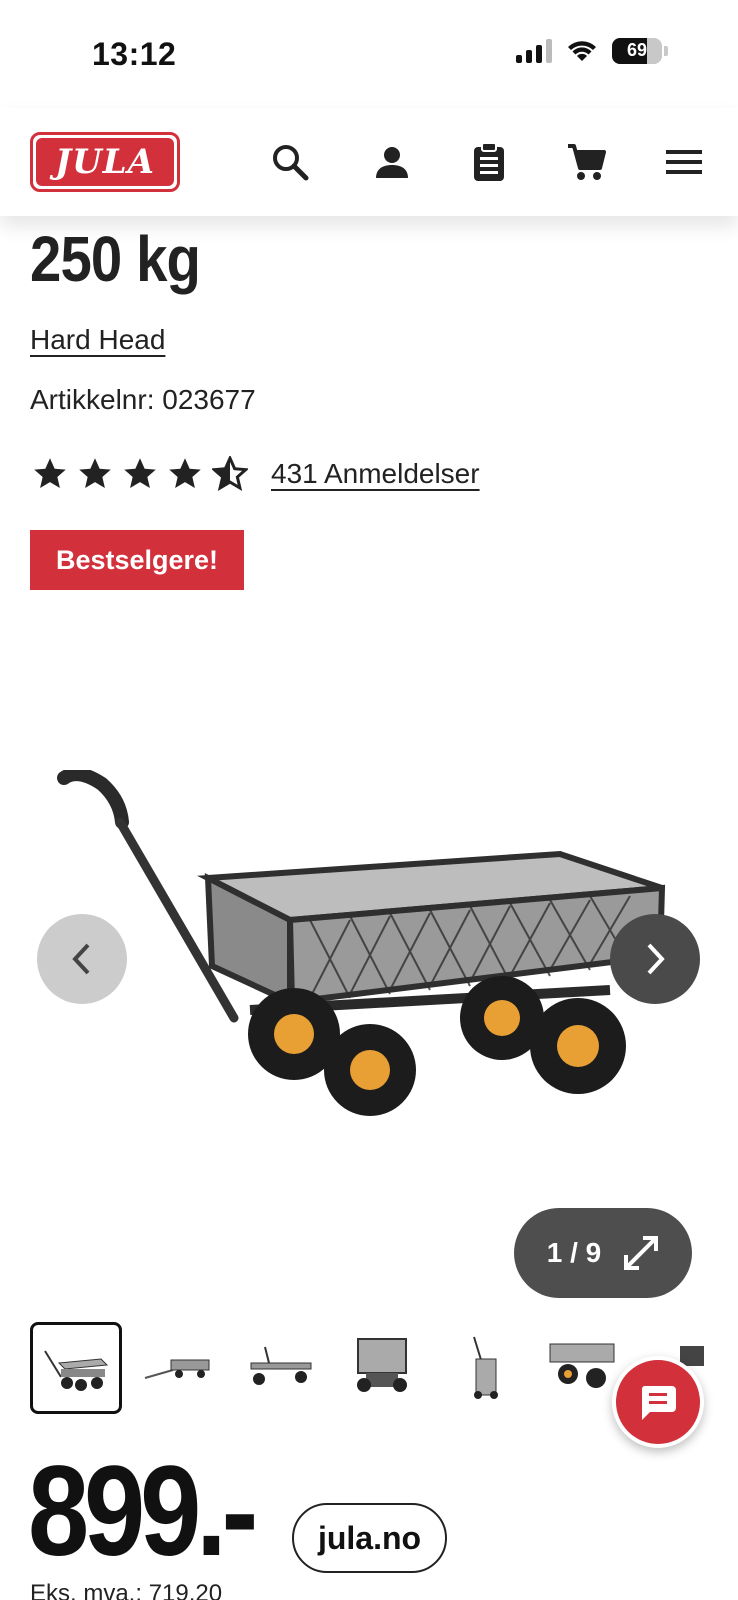 The image size is (738, 1600). What do you see at coordinates (256, 474) in the screenshot?
I see `rating: 431 Anmeldelser` at bounding box center [256, 474].